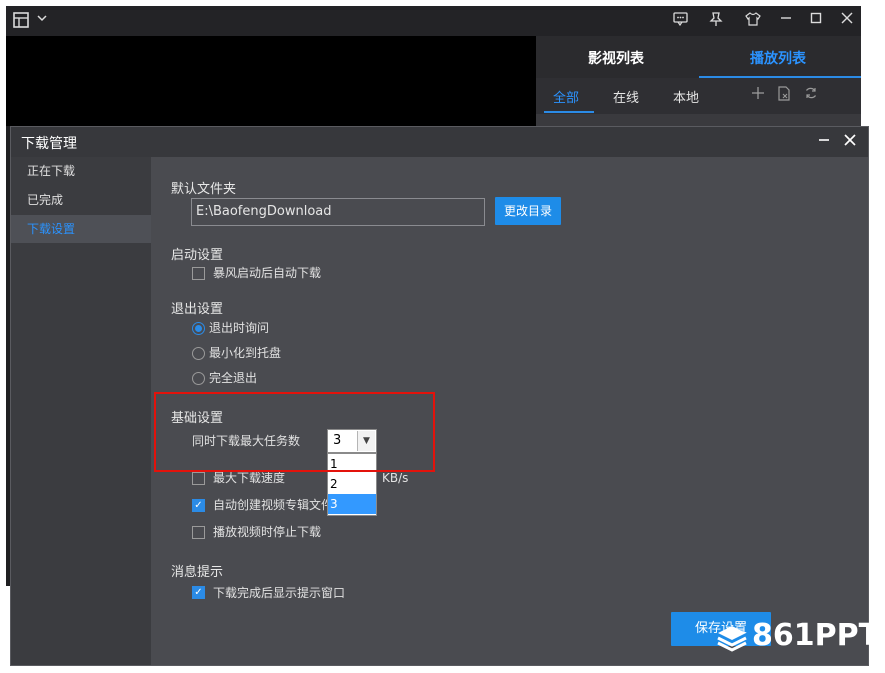  What do you see at coordinates (81, 411) in the screenshot?
I see `dialog-nav: 正在下载 已完成 下载设置` at bounding box center [81, 411].